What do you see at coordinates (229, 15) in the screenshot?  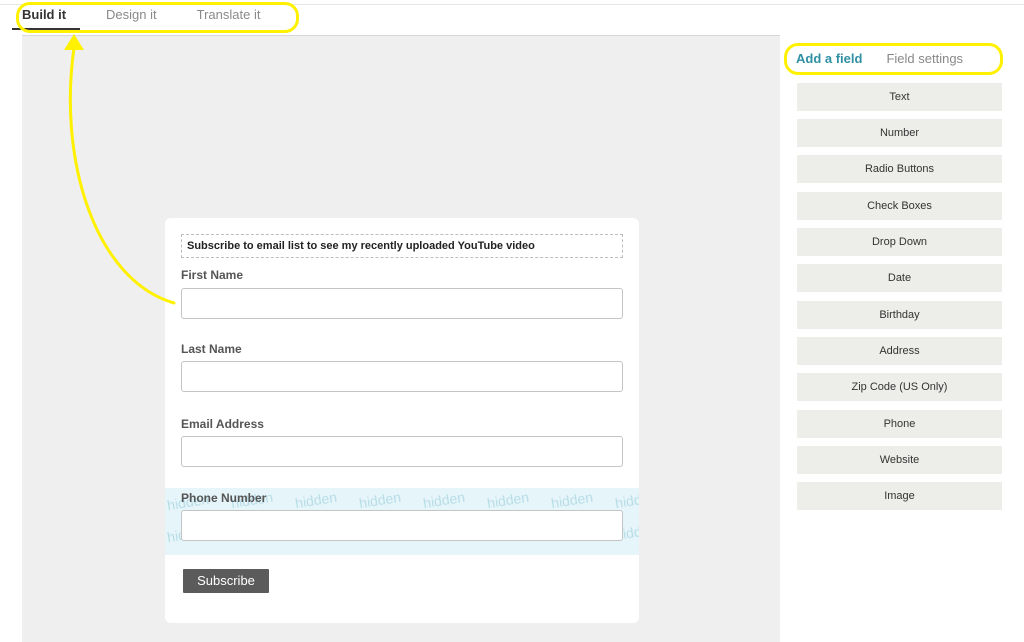 I see `tab-translate-it: Translate it` at bounding box center [229, 15].